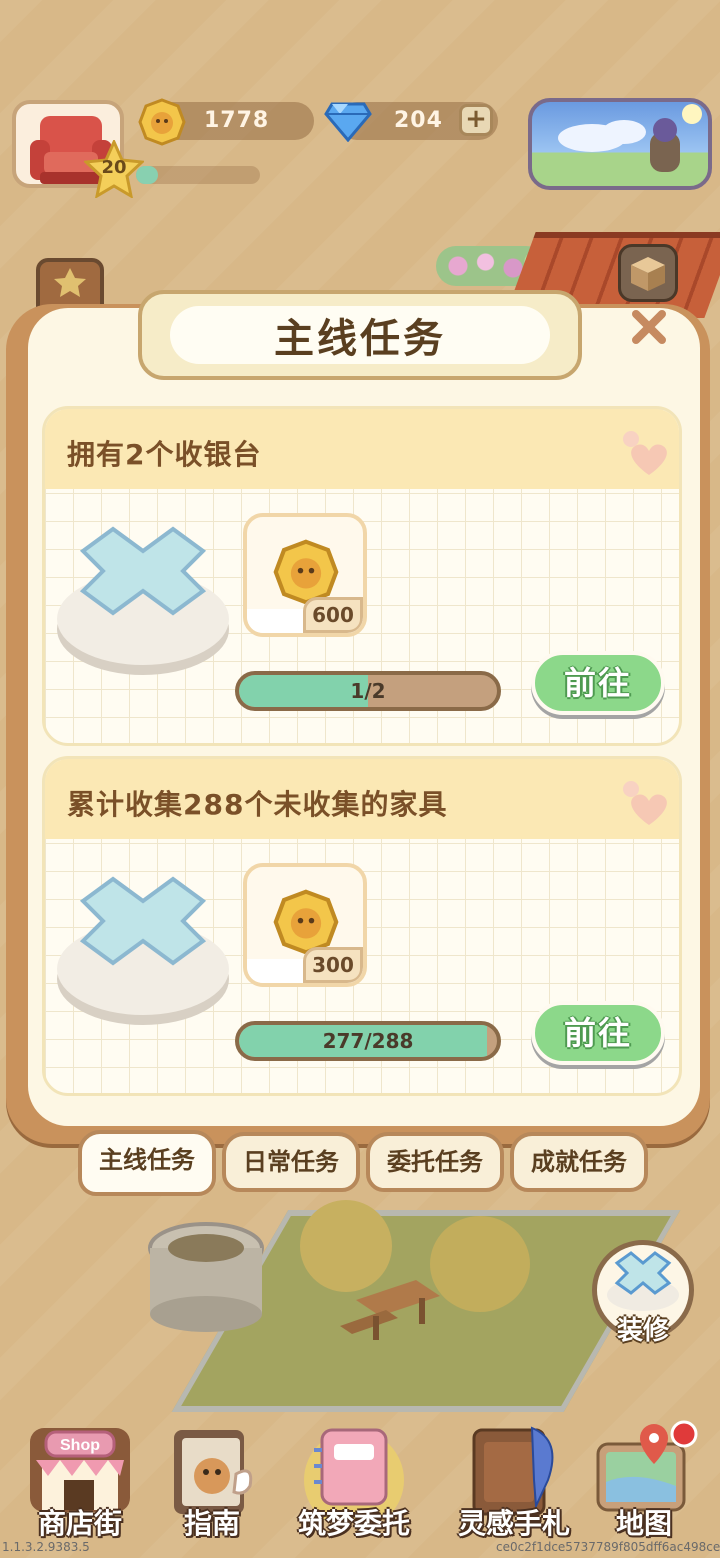  What do you see at coordinates (198, 175) in the screenshot?
I see `xp-bar` at bounding box center [198, 175].